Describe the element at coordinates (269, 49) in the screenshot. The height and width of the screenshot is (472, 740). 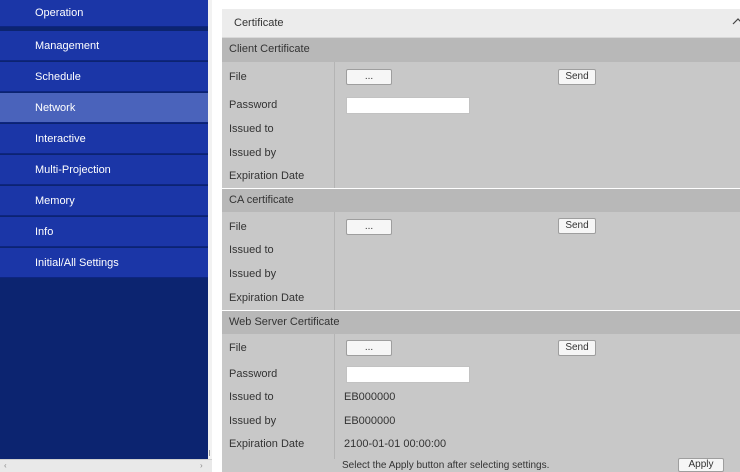
I see `section-title: Client Certificate` at that location.